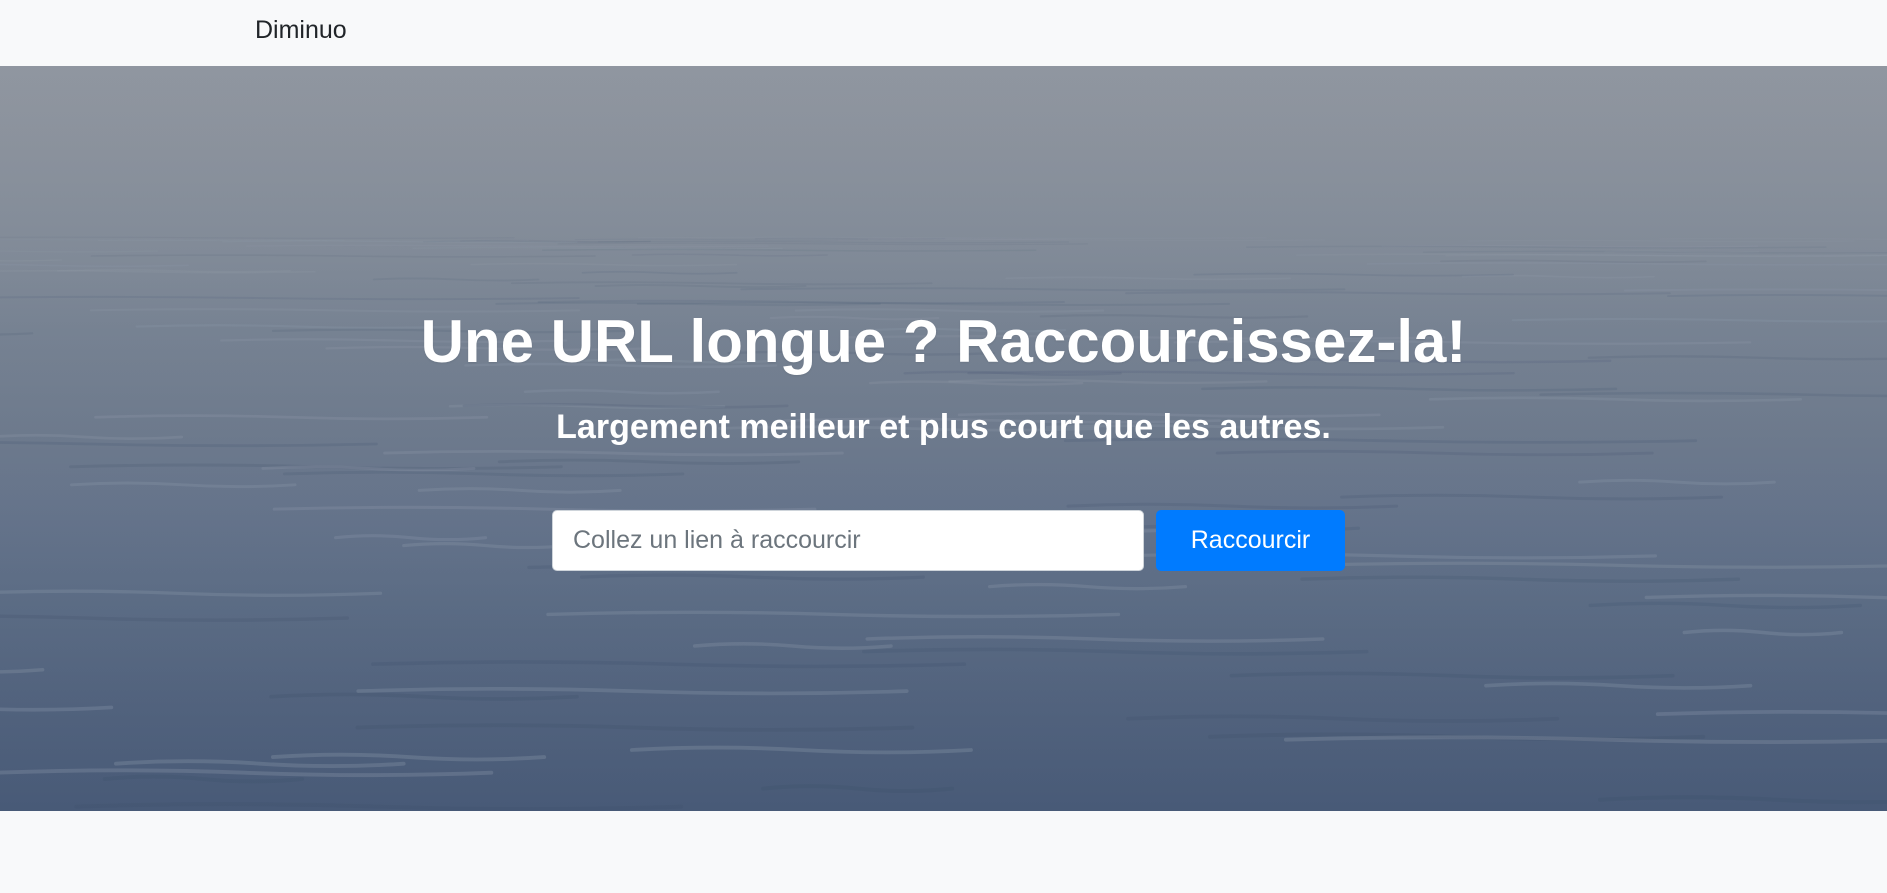 The image size is (1887, 893). What do you see at coordinates (848, 540) in the screenshot?
I see `url-input` at bounding box center [848, 540].